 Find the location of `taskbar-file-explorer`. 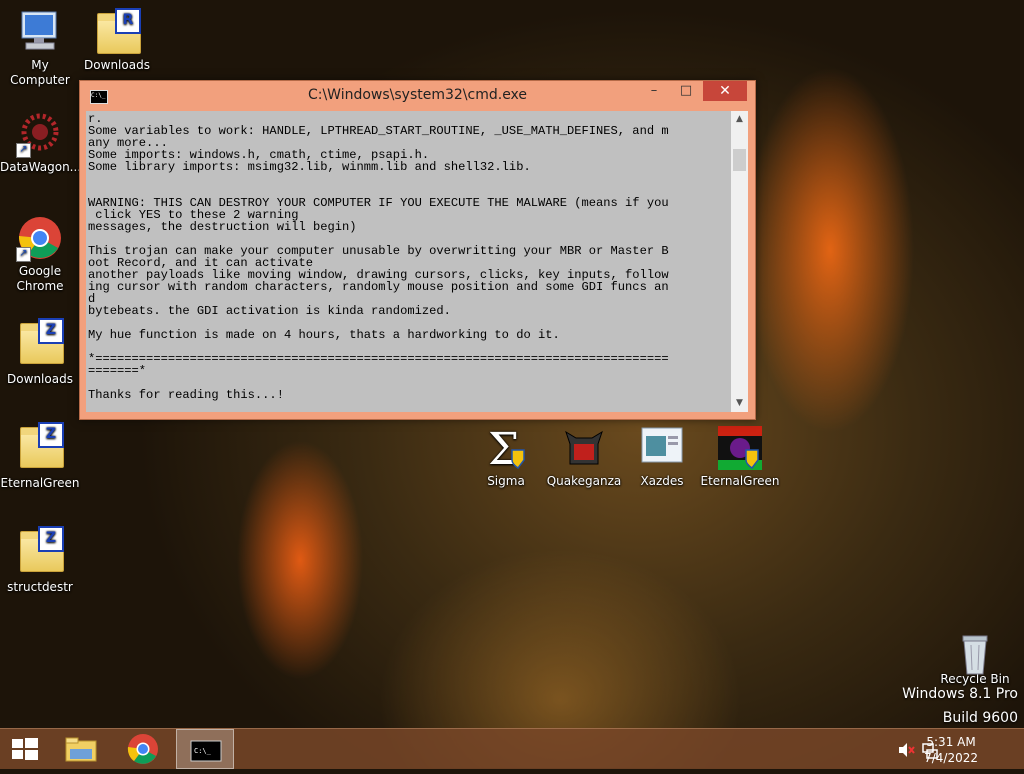

taskbar-file-explorer is located at coordinates (81, 749).